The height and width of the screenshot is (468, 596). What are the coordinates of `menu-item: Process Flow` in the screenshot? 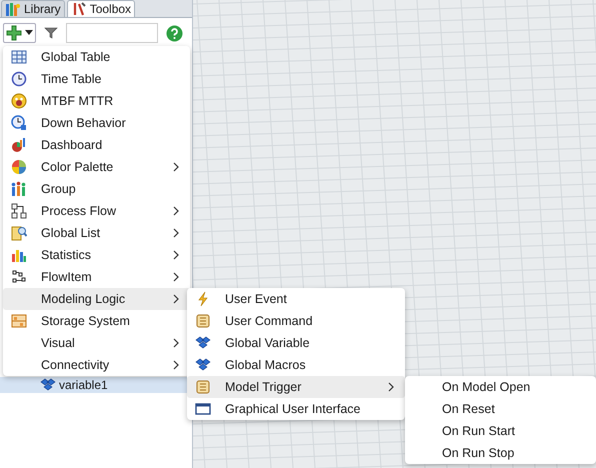 It's located at (96, 211).